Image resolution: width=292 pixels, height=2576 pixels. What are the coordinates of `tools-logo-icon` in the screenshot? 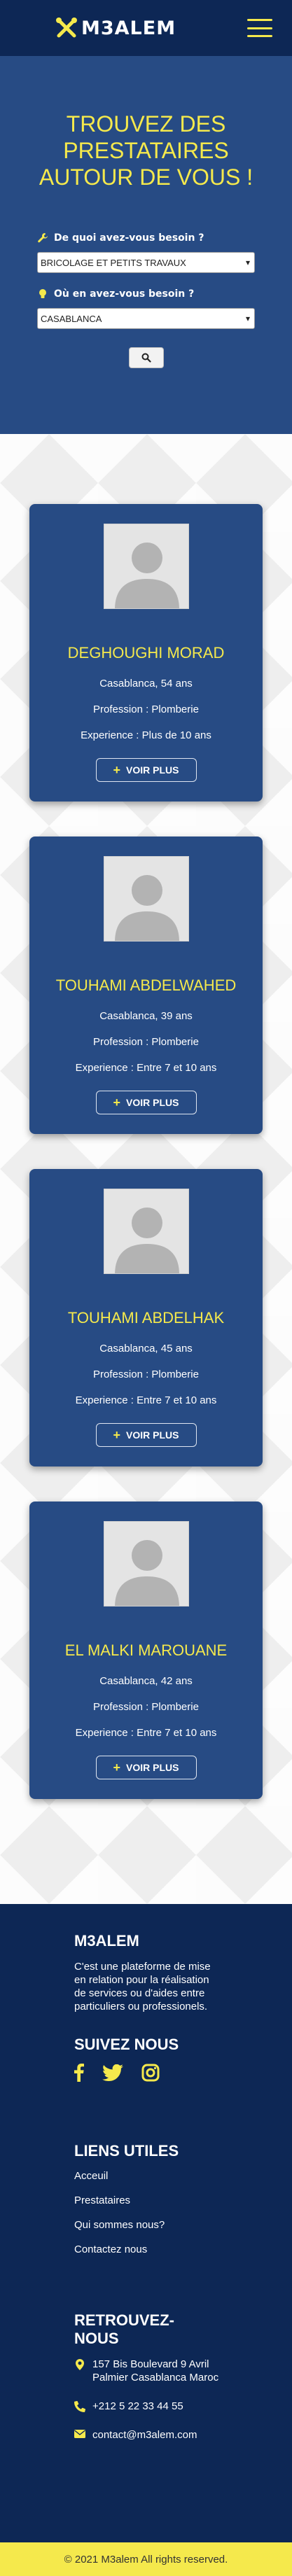 It's located at (66, 28).